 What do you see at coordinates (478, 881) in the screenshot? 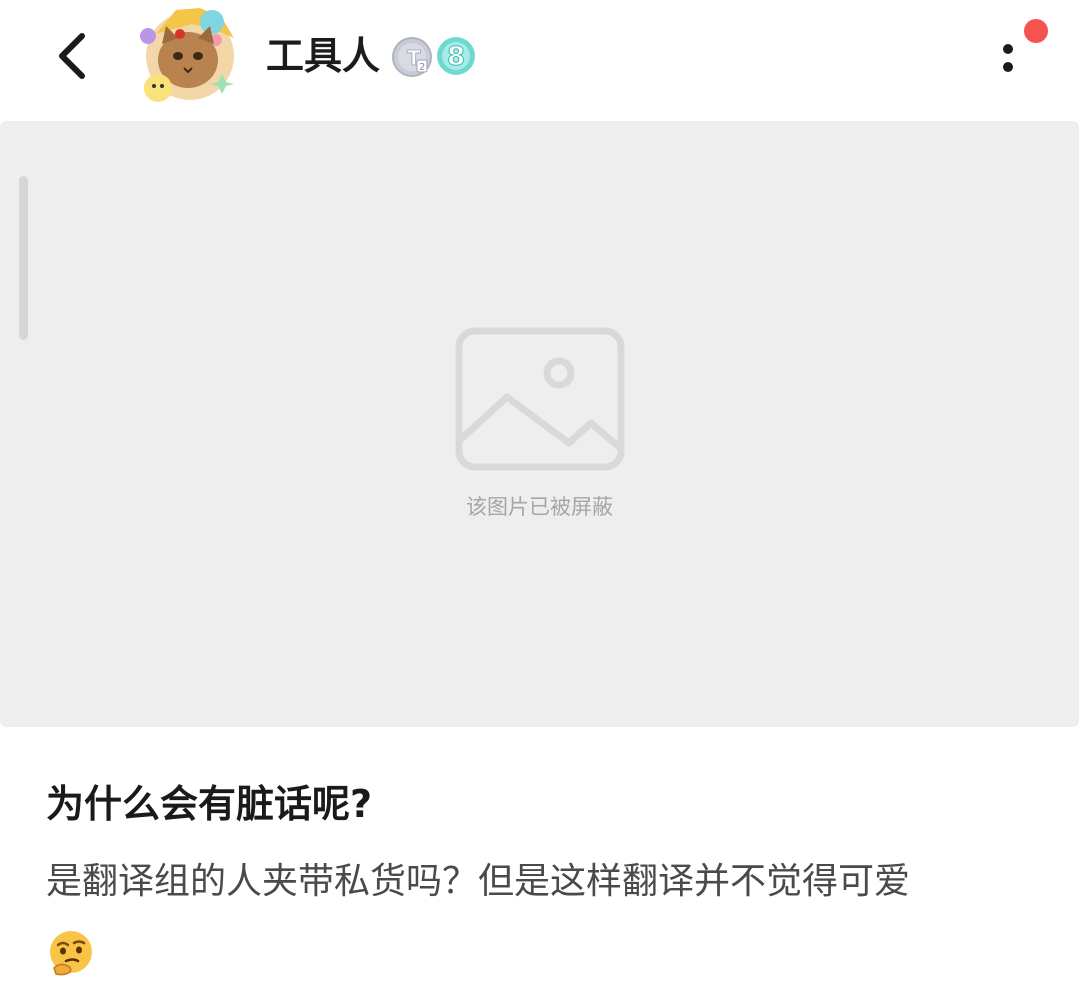
I see `post-body: 是翻译组的人夹带私货吗？但是这样翻译并不觉得可爱` at bounding box center [478, 881].